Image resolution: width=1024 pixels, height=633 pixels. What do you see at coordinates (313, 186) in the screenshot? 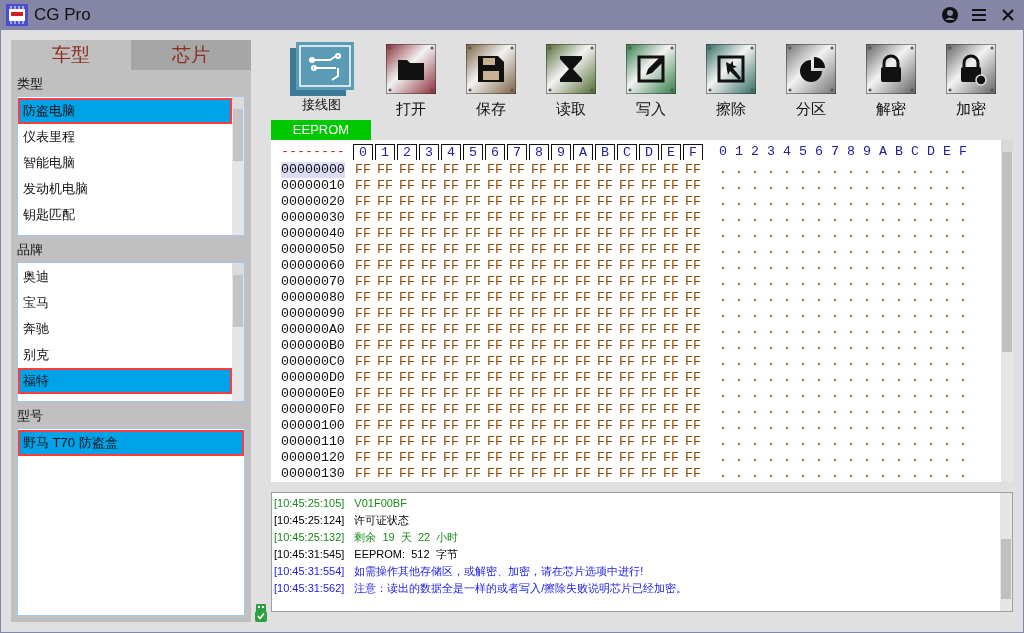
I see `address-cell: 00000010` at bounding box center [313, 186].